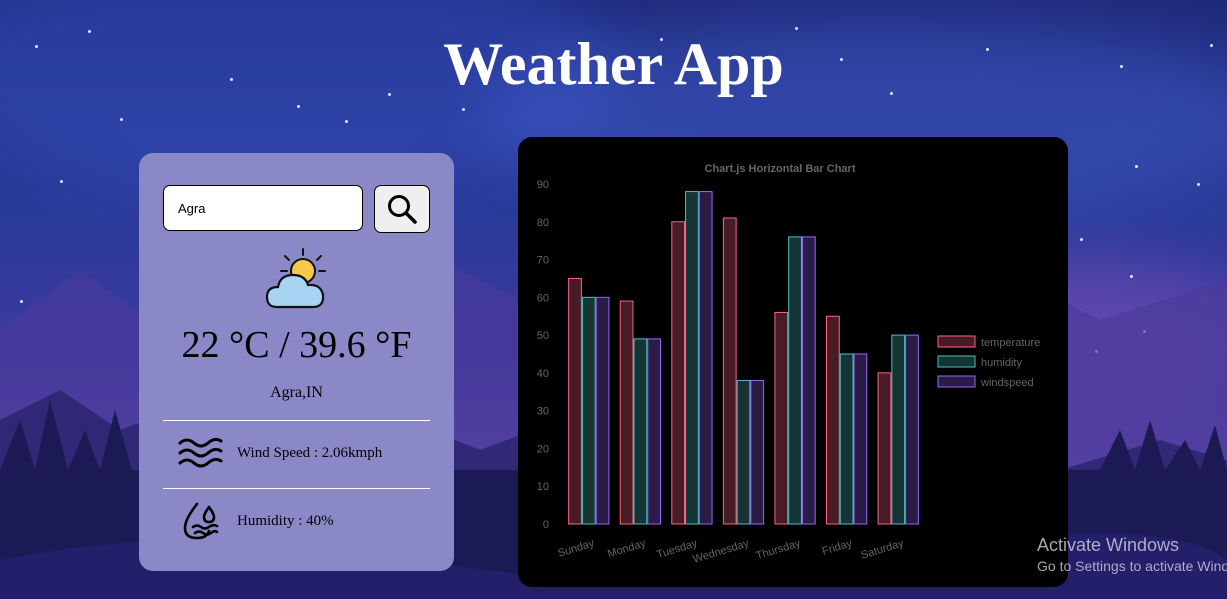 This screenshot has height=599, width=1227. I want to click on bar-humidity-monday, so click(640, 431).